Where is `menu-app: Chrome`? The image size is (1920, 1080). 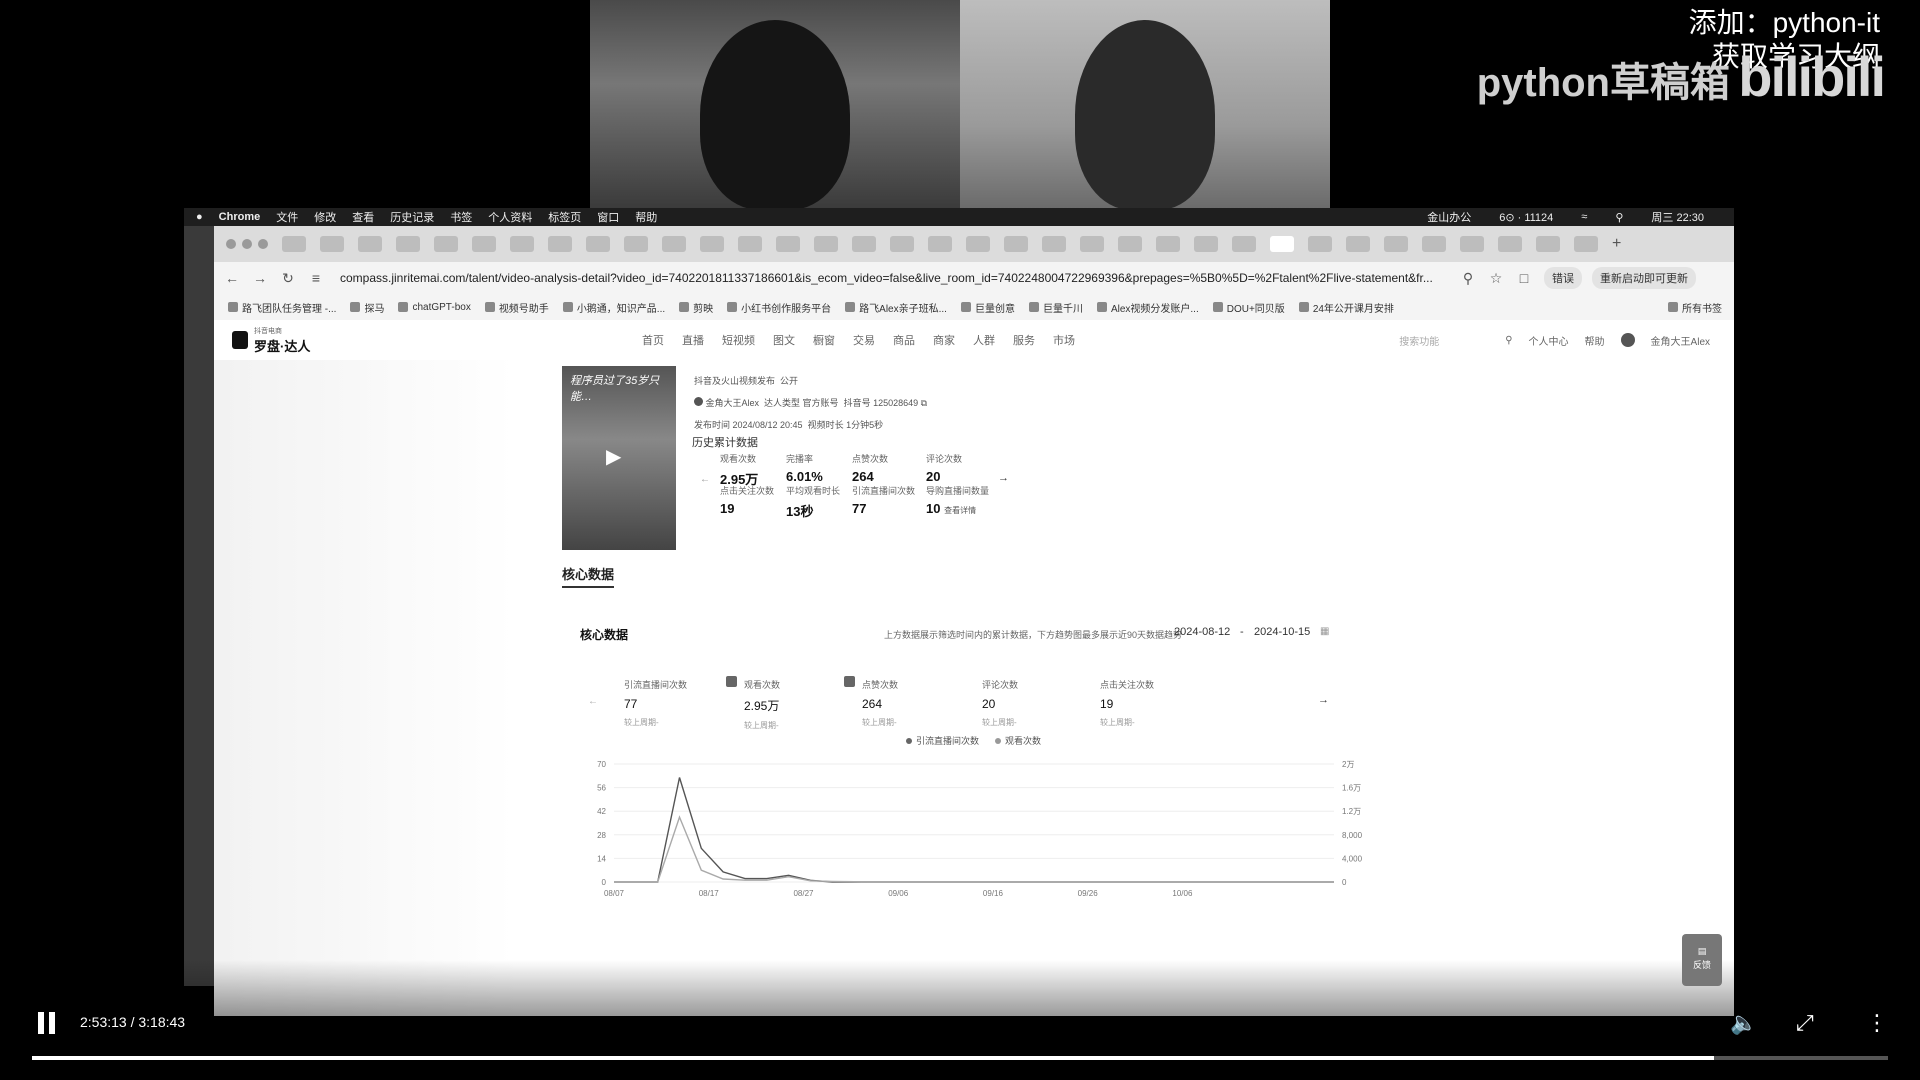
menu-app: Chrome is located at coordinates (240, 217).